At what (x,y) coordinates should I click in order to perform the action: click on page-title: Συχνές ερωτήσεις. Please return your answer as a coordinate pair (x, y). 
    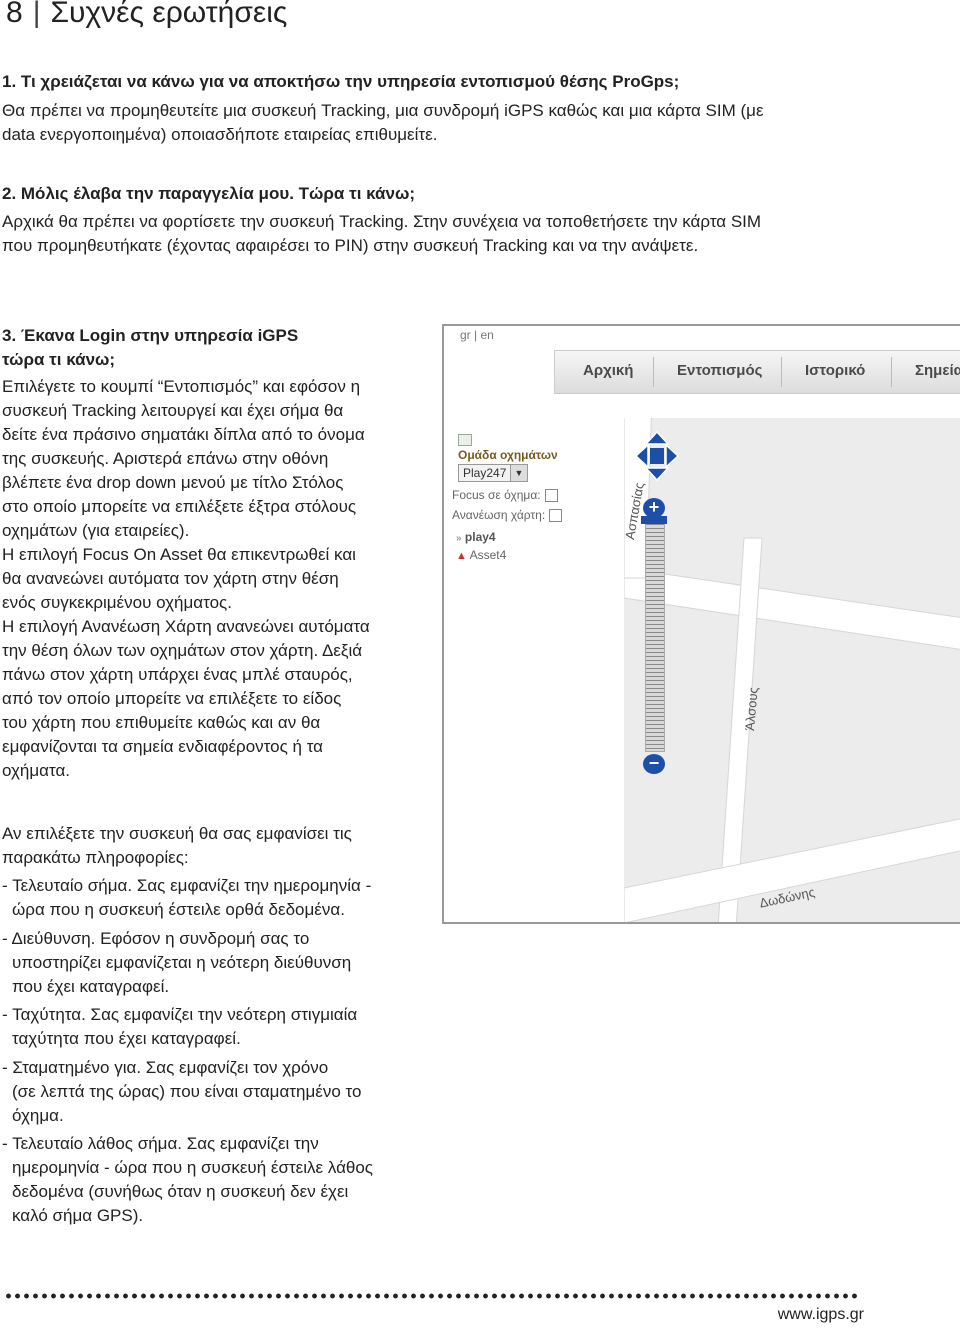
    Looking at the image, I should click on (169, 14).